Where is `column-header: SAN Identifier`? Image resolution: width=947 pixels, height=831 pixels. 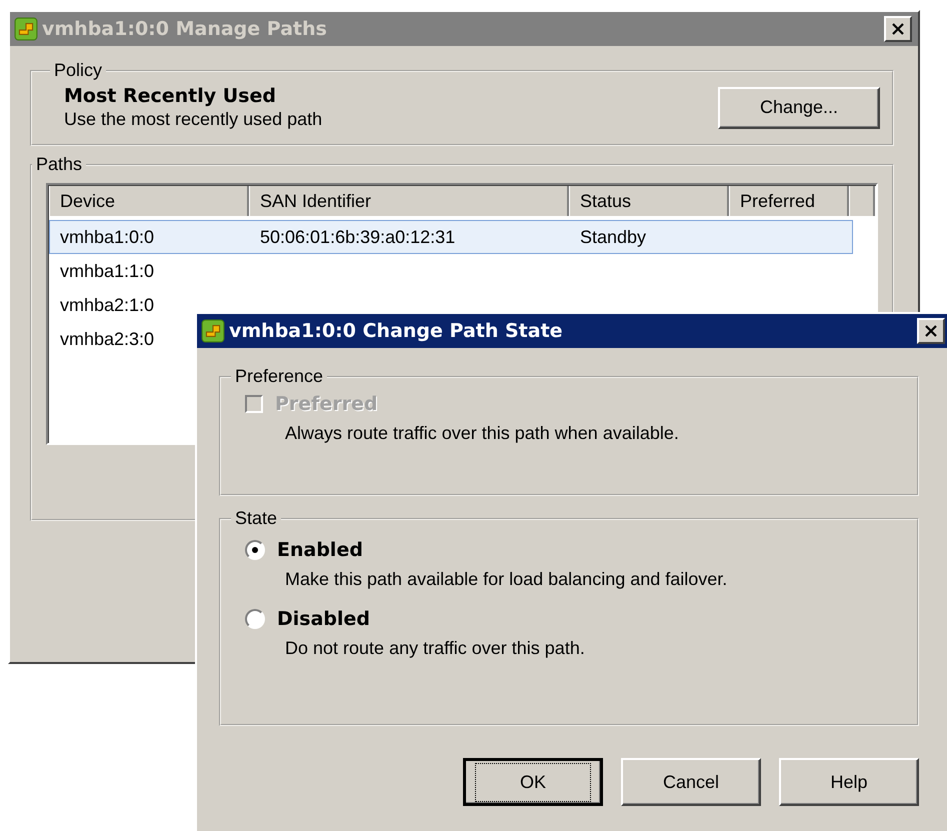
column-header: SAN Identifier is located at coordinates (409, 201).